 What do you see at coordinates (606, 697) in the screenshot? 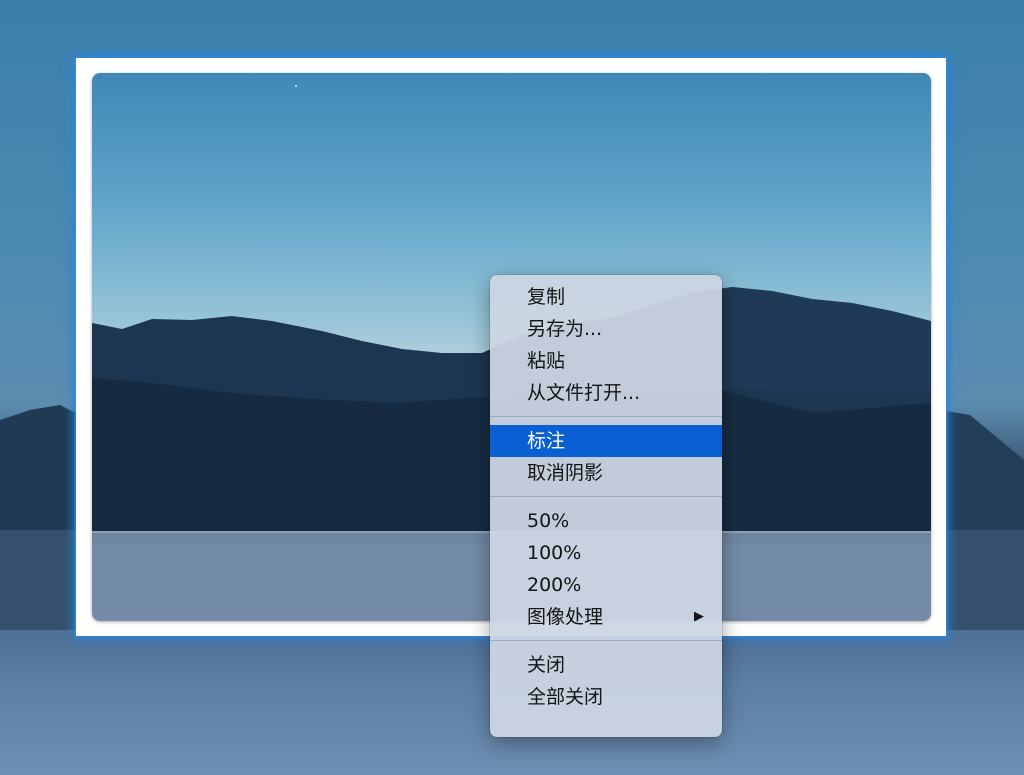
I see `menu-item: 全部关闭` at bounding box center [606, 697].